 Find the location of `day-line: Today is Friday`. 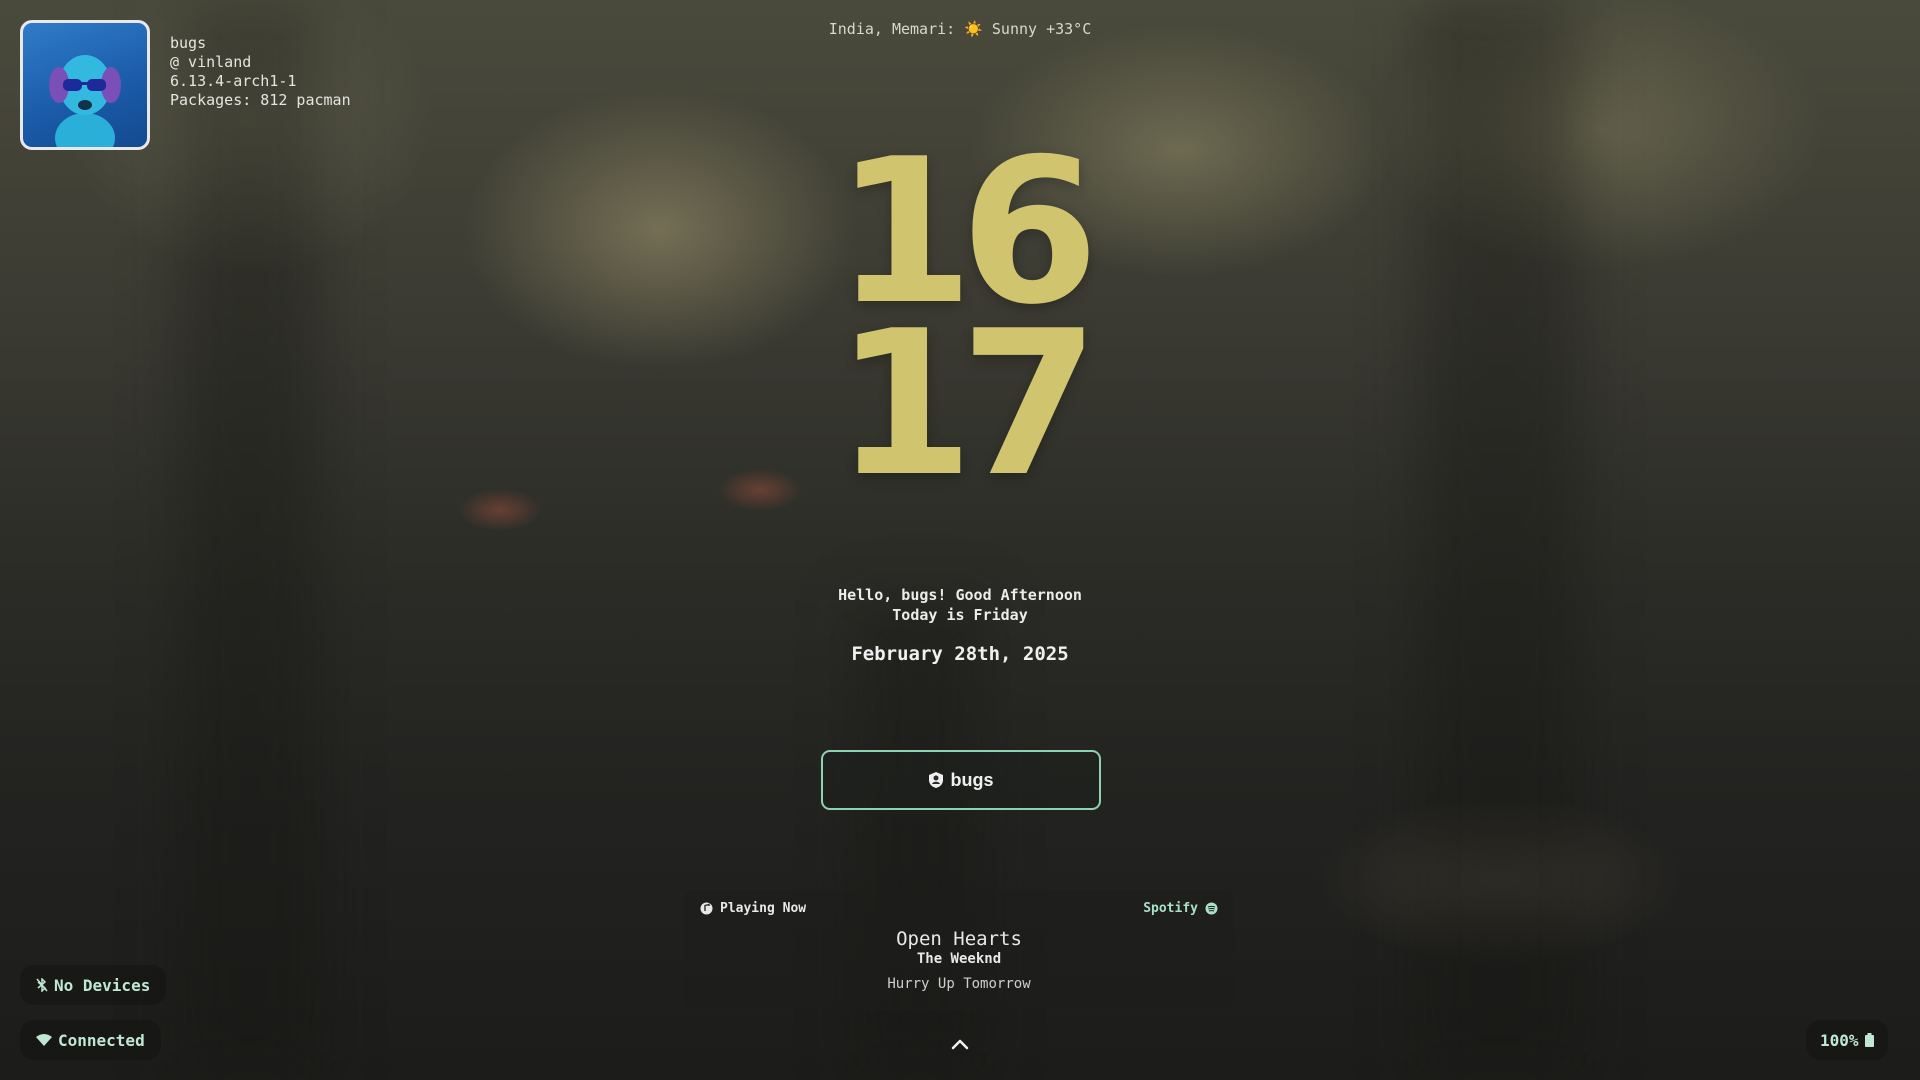

day-line: Today is Friday is located at coordinates (960, 615).